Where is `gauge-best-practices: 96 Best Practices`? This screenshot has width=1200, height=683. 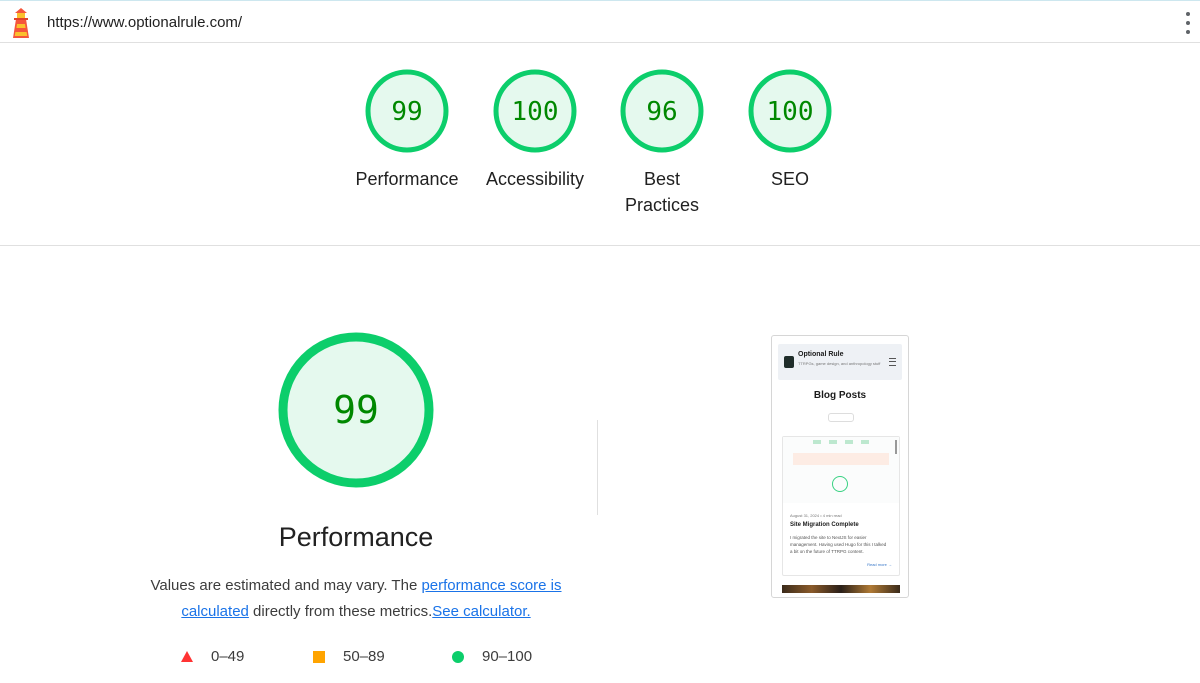
gauge-best-practices: 96 Best Practices is located at coordinates (662, 143).